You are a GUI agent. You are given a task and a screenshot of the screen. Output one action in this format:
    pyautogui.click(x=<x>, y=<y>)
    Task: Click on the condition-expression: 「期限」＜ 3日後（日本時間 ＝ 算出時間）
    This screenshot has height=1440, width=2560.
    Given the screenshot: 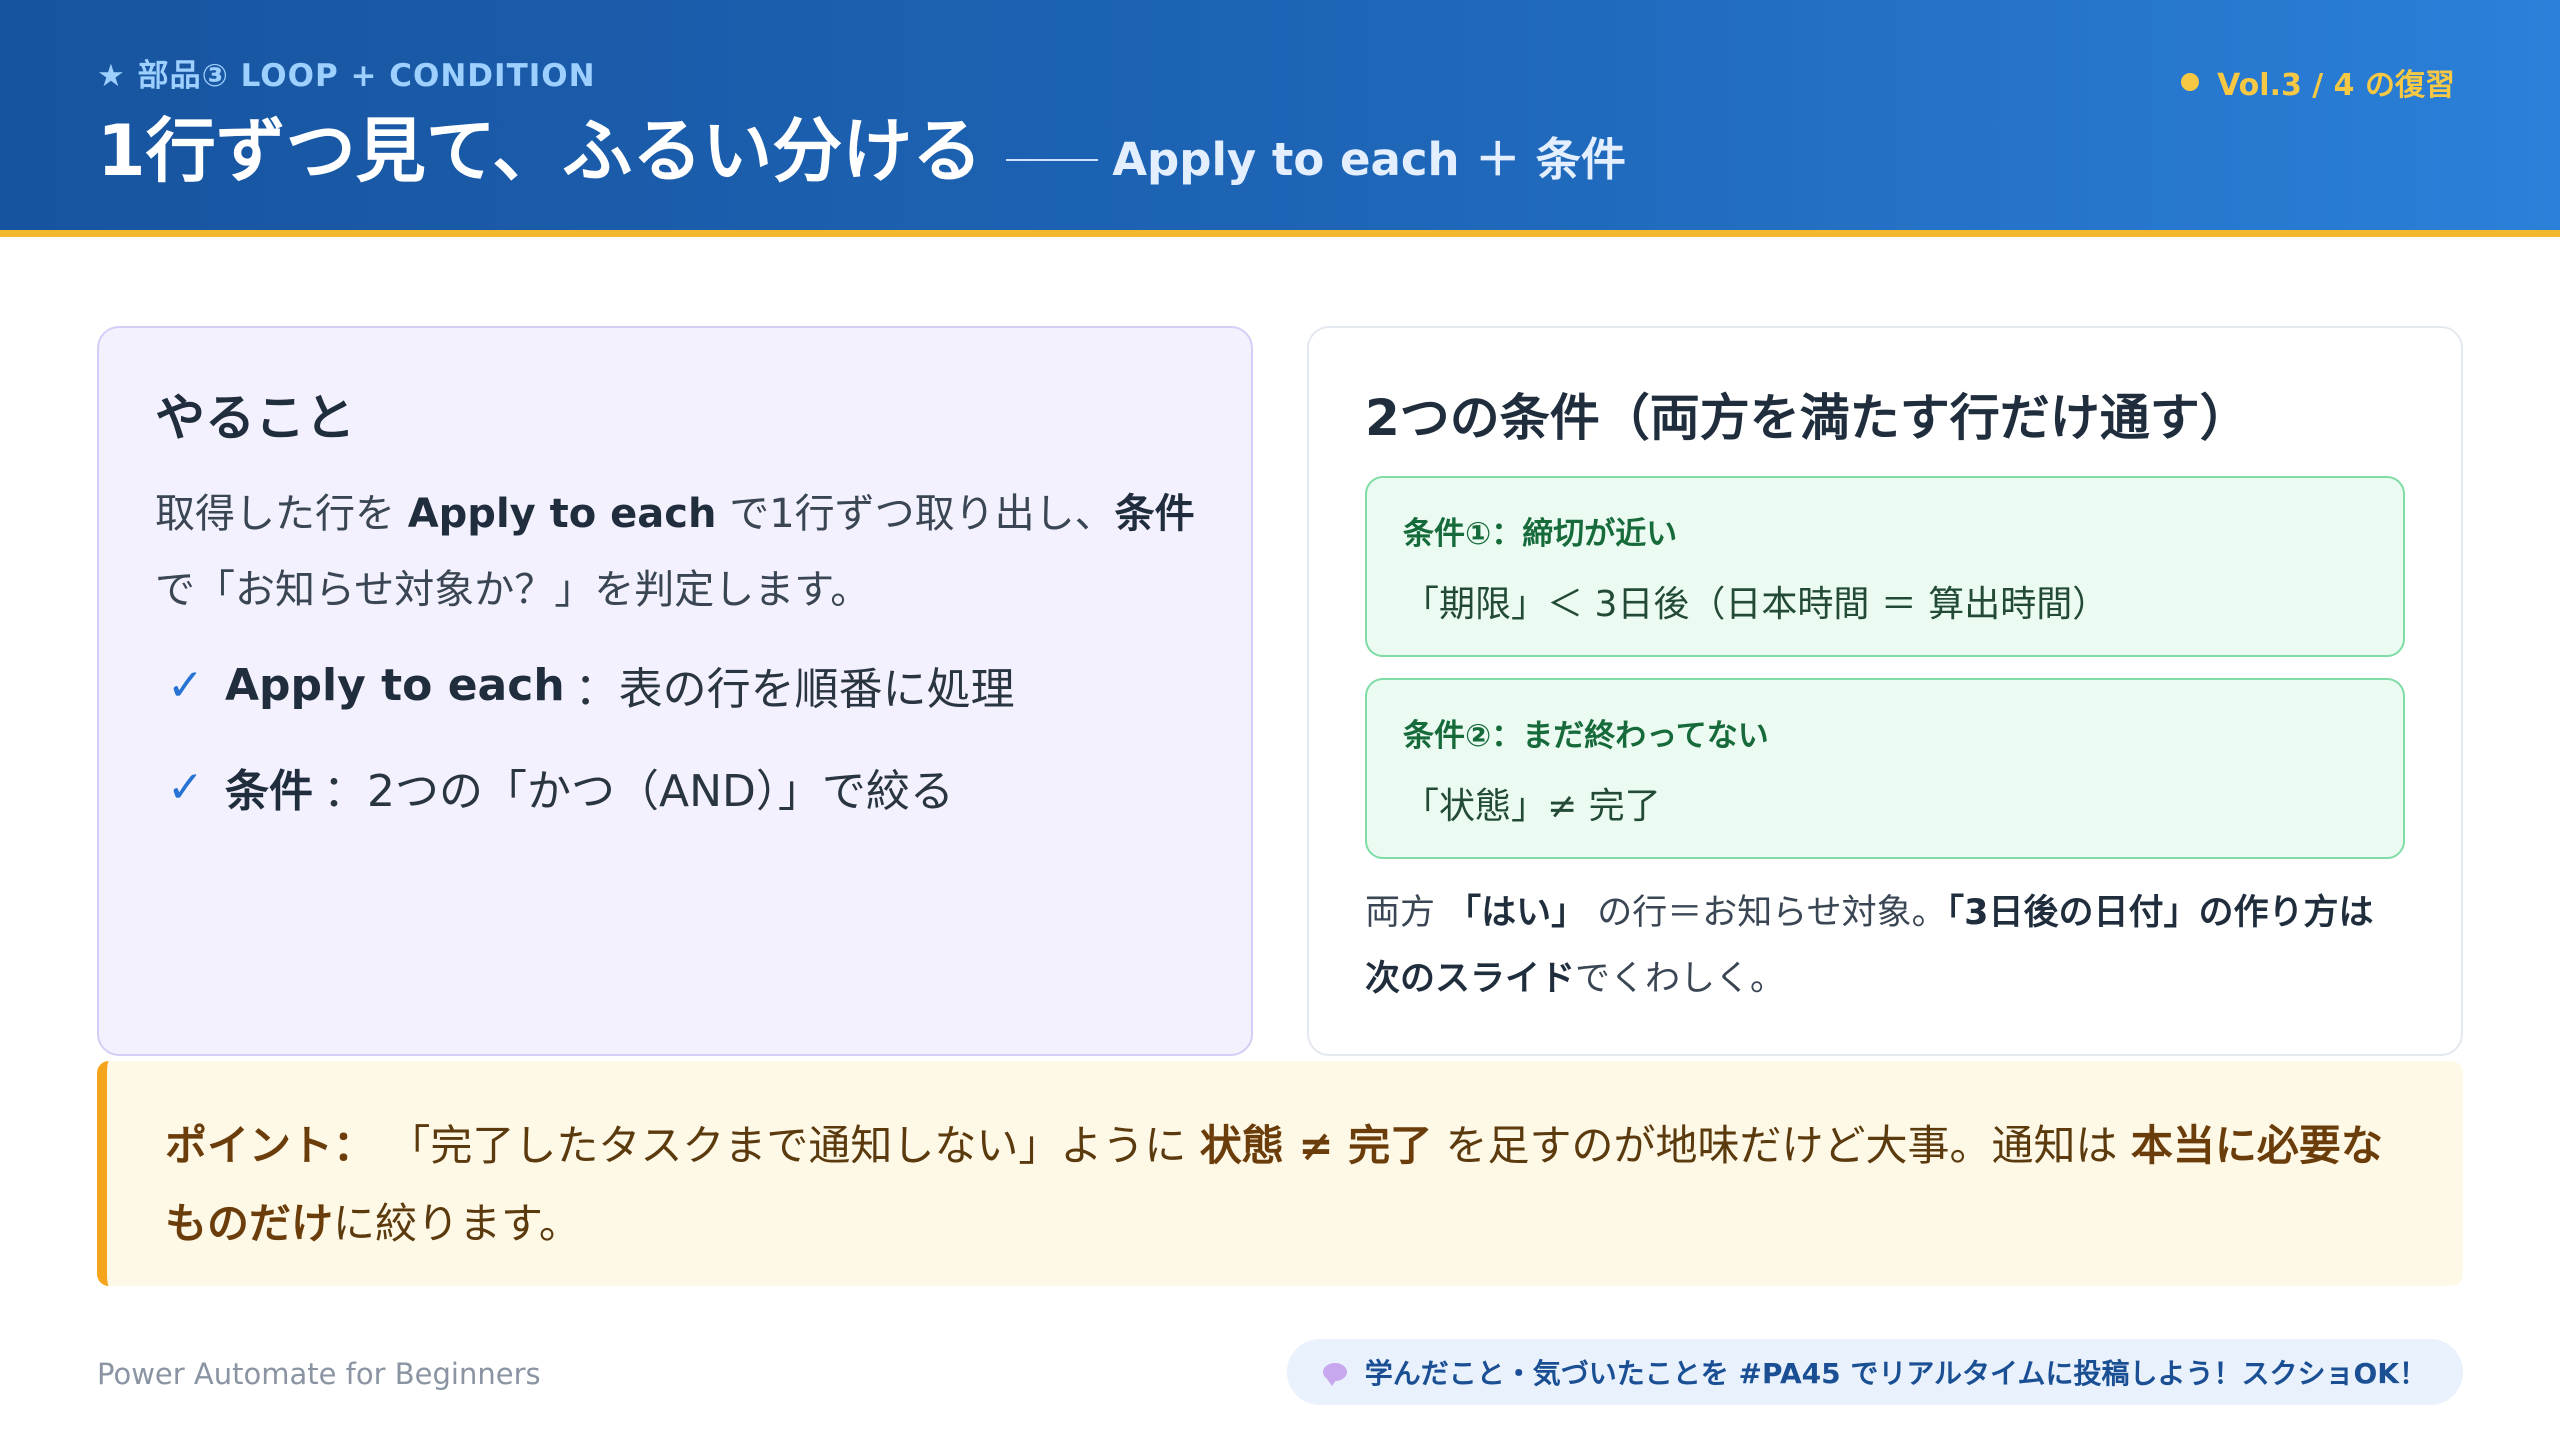 What is the action you would take?
    pyautogui.click(x=1756, y=604)
    